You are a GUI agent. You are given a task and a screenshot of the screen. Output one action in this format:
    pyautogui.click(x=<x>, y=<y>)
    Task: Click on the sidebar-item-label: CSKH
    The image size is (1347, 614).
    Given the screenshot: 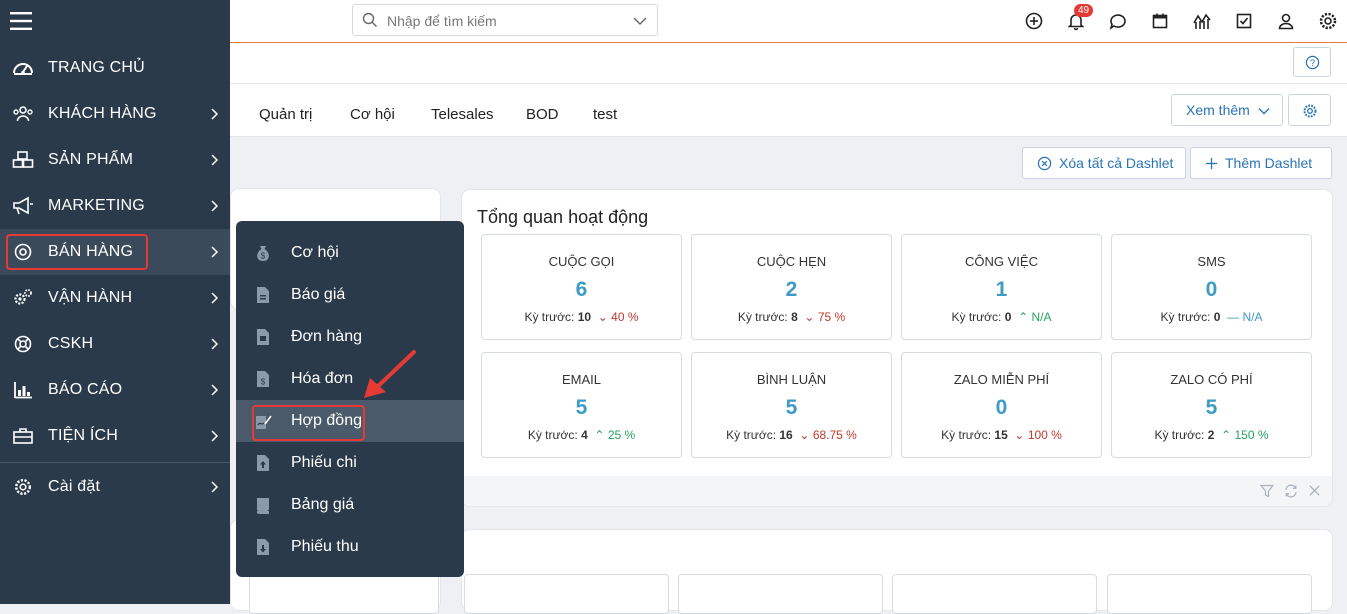 What is the action you would take?
    pyautogui.click(x=71, y=343)
    